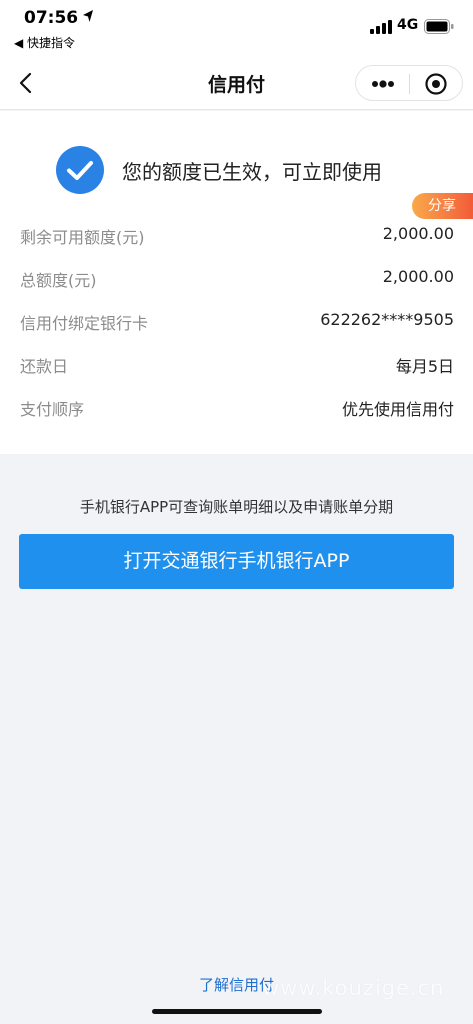 Image resolution: width=473 pixels, height=1024 pixels. Describe the element at coordinates (237, 322) in the screenshot. I see `info-row: 信用付绑定银行卡 622262****9505` at that location.